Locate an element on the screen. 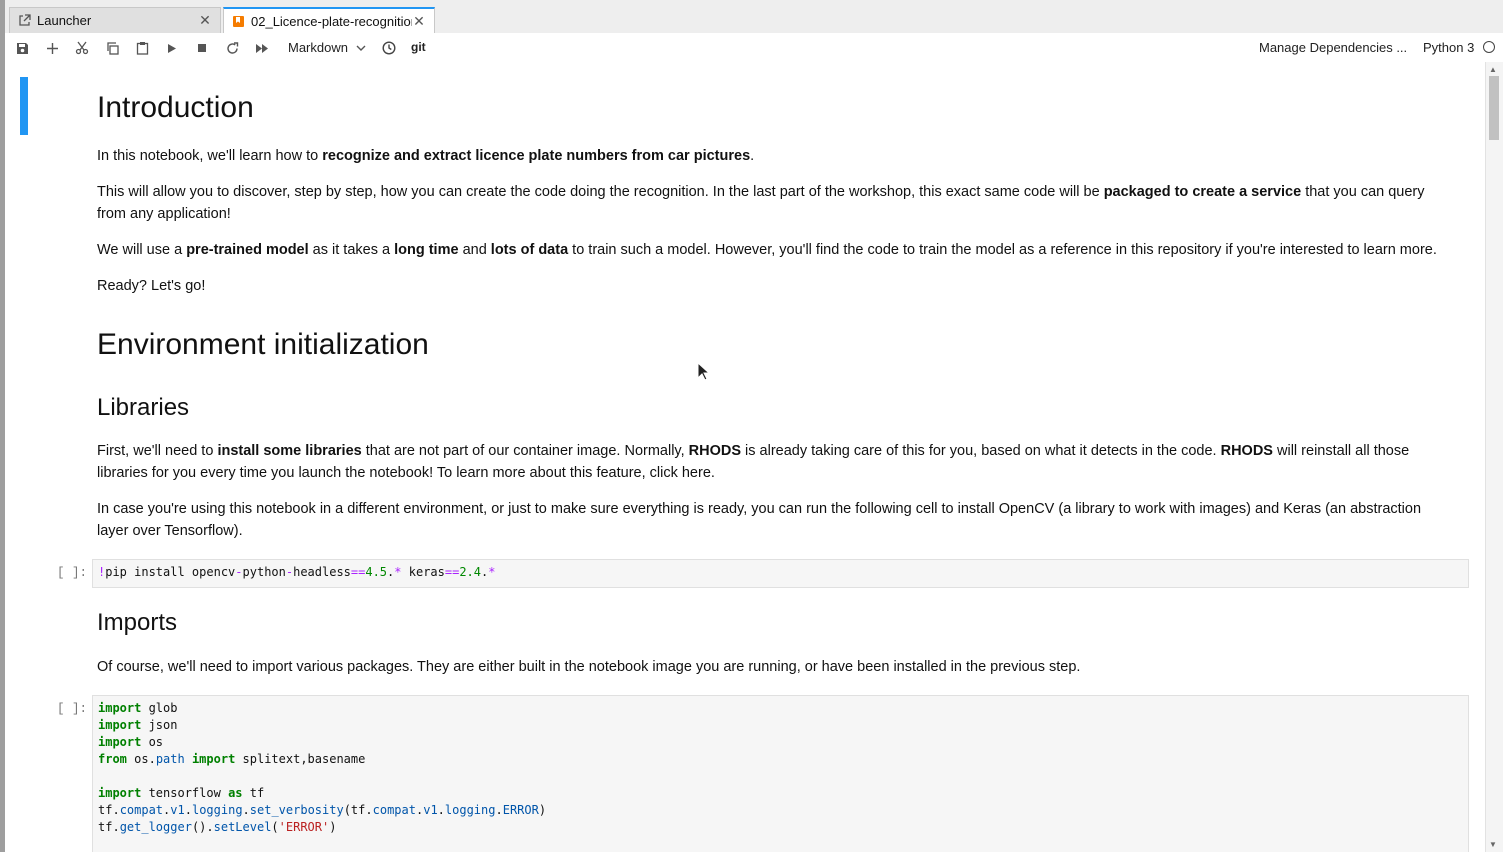 The image size is (1503, 852). plus-icon is located at coordinates (52, 48).